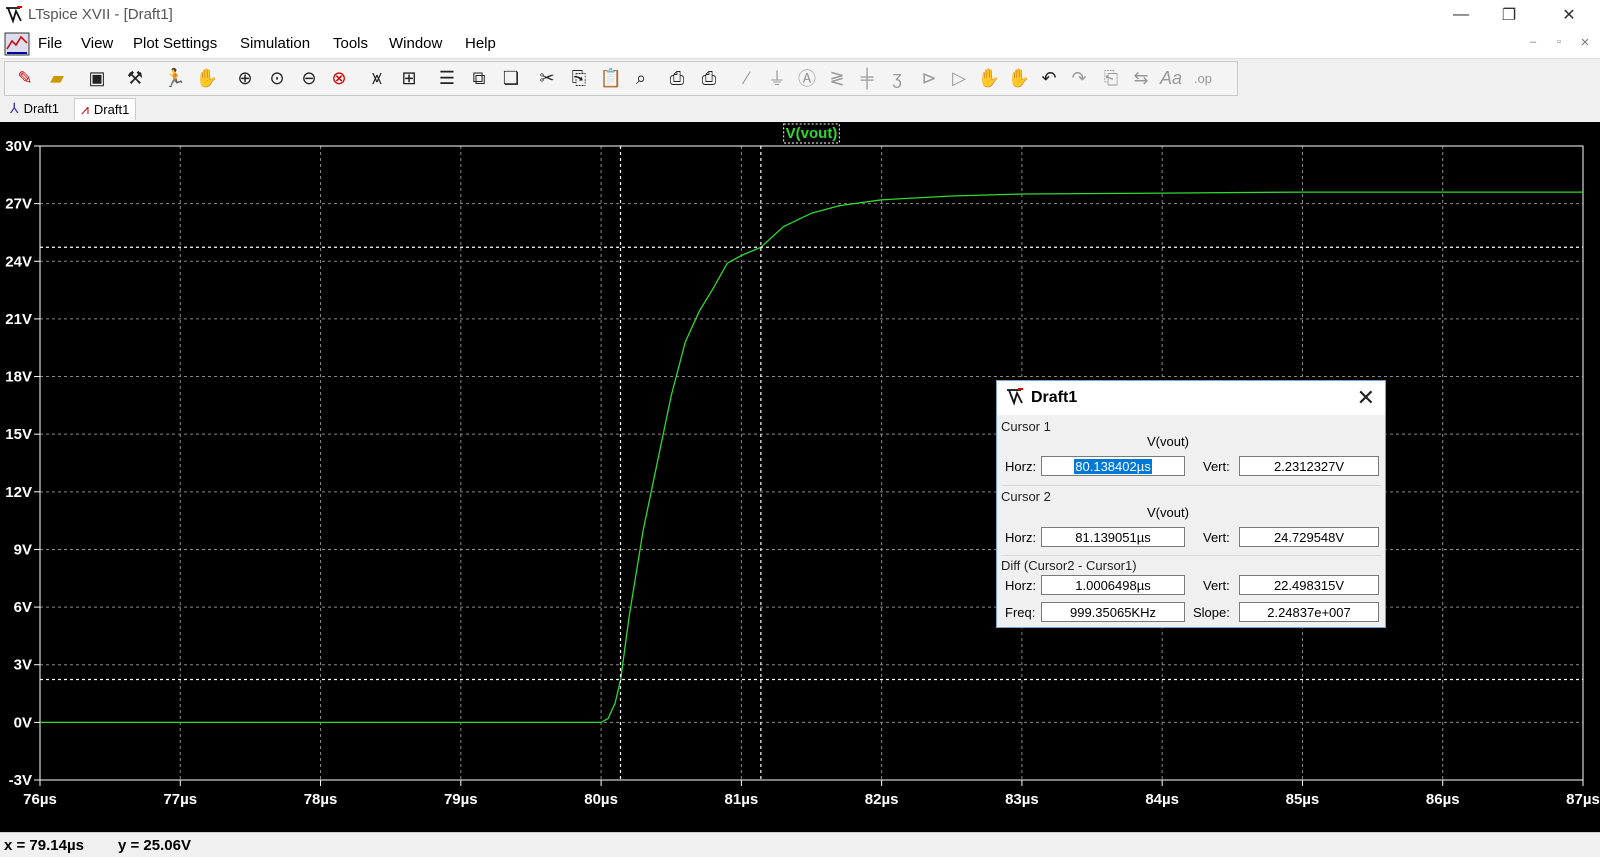 This screenshot has height=857, width=1600. Describe the element at coordinates (1309, 537) in the screenshot. I see `cursor2-vert-field: 24.729548V` at that location.